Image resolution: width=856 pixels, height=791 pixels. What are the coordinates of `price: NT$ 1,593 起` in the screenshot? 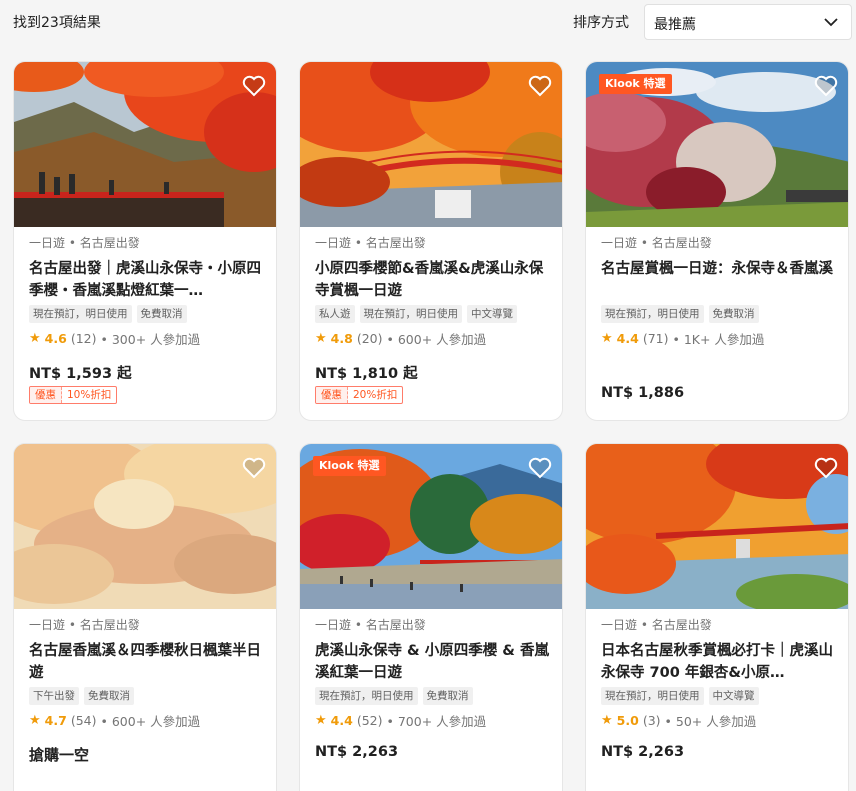 It's located at (80, 374).